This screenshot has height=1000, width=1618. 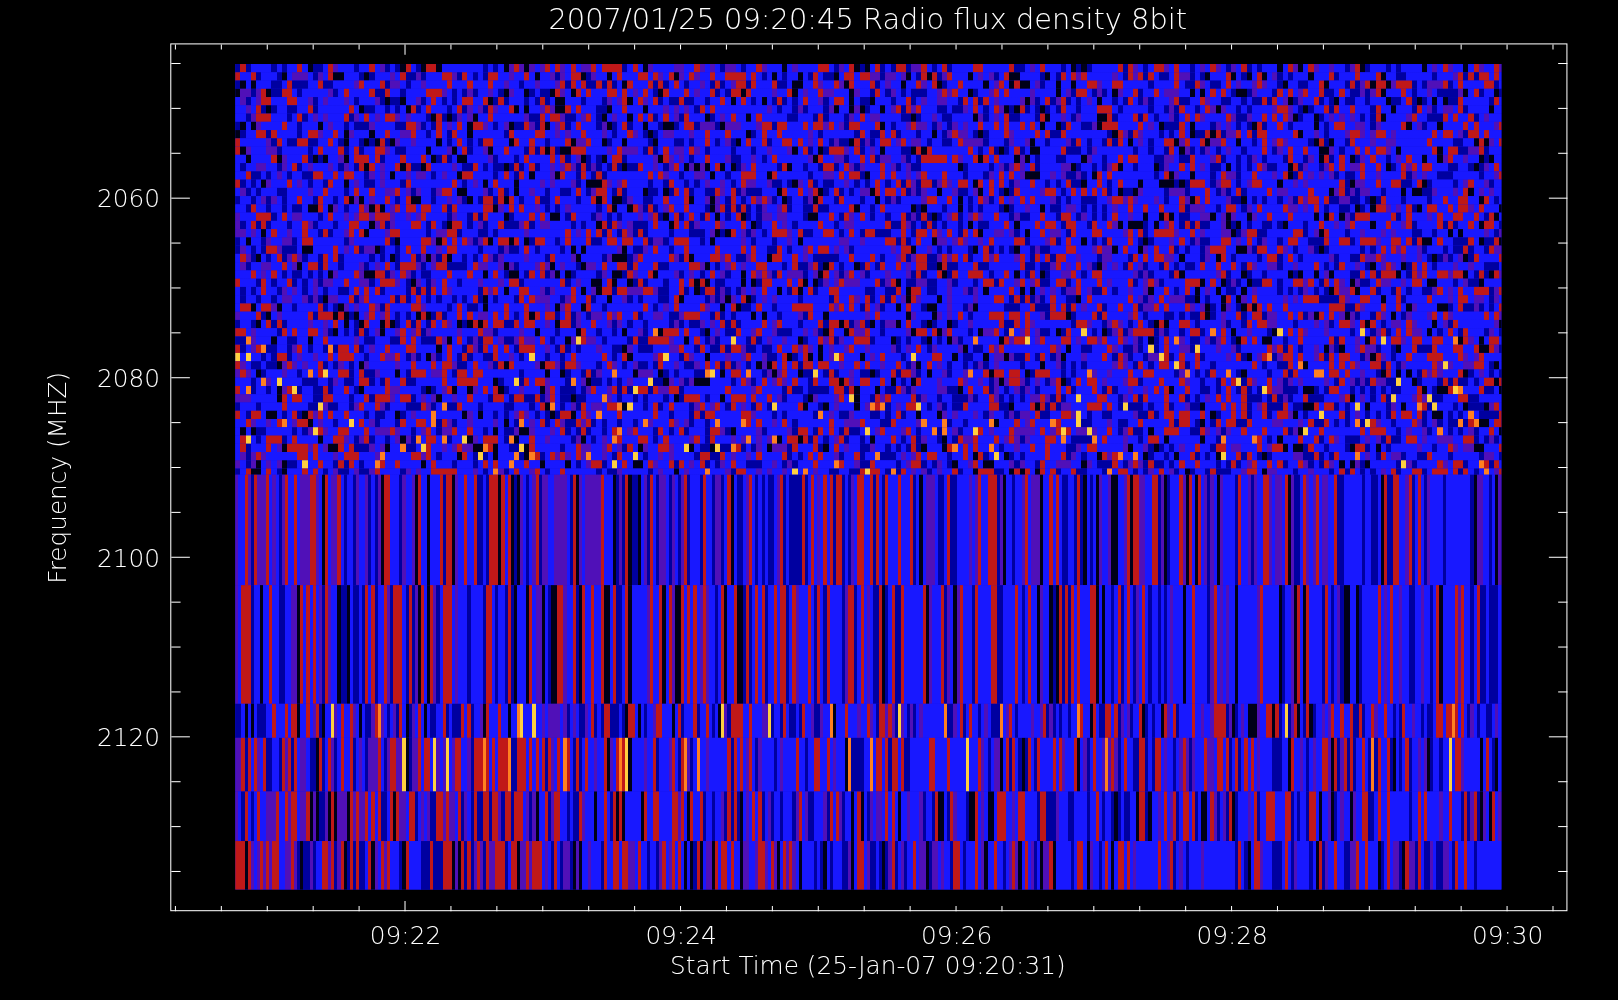 I want to click on axis-label: Start Time (25-Jan-07 09:20:31), so click(x=868, y=966).